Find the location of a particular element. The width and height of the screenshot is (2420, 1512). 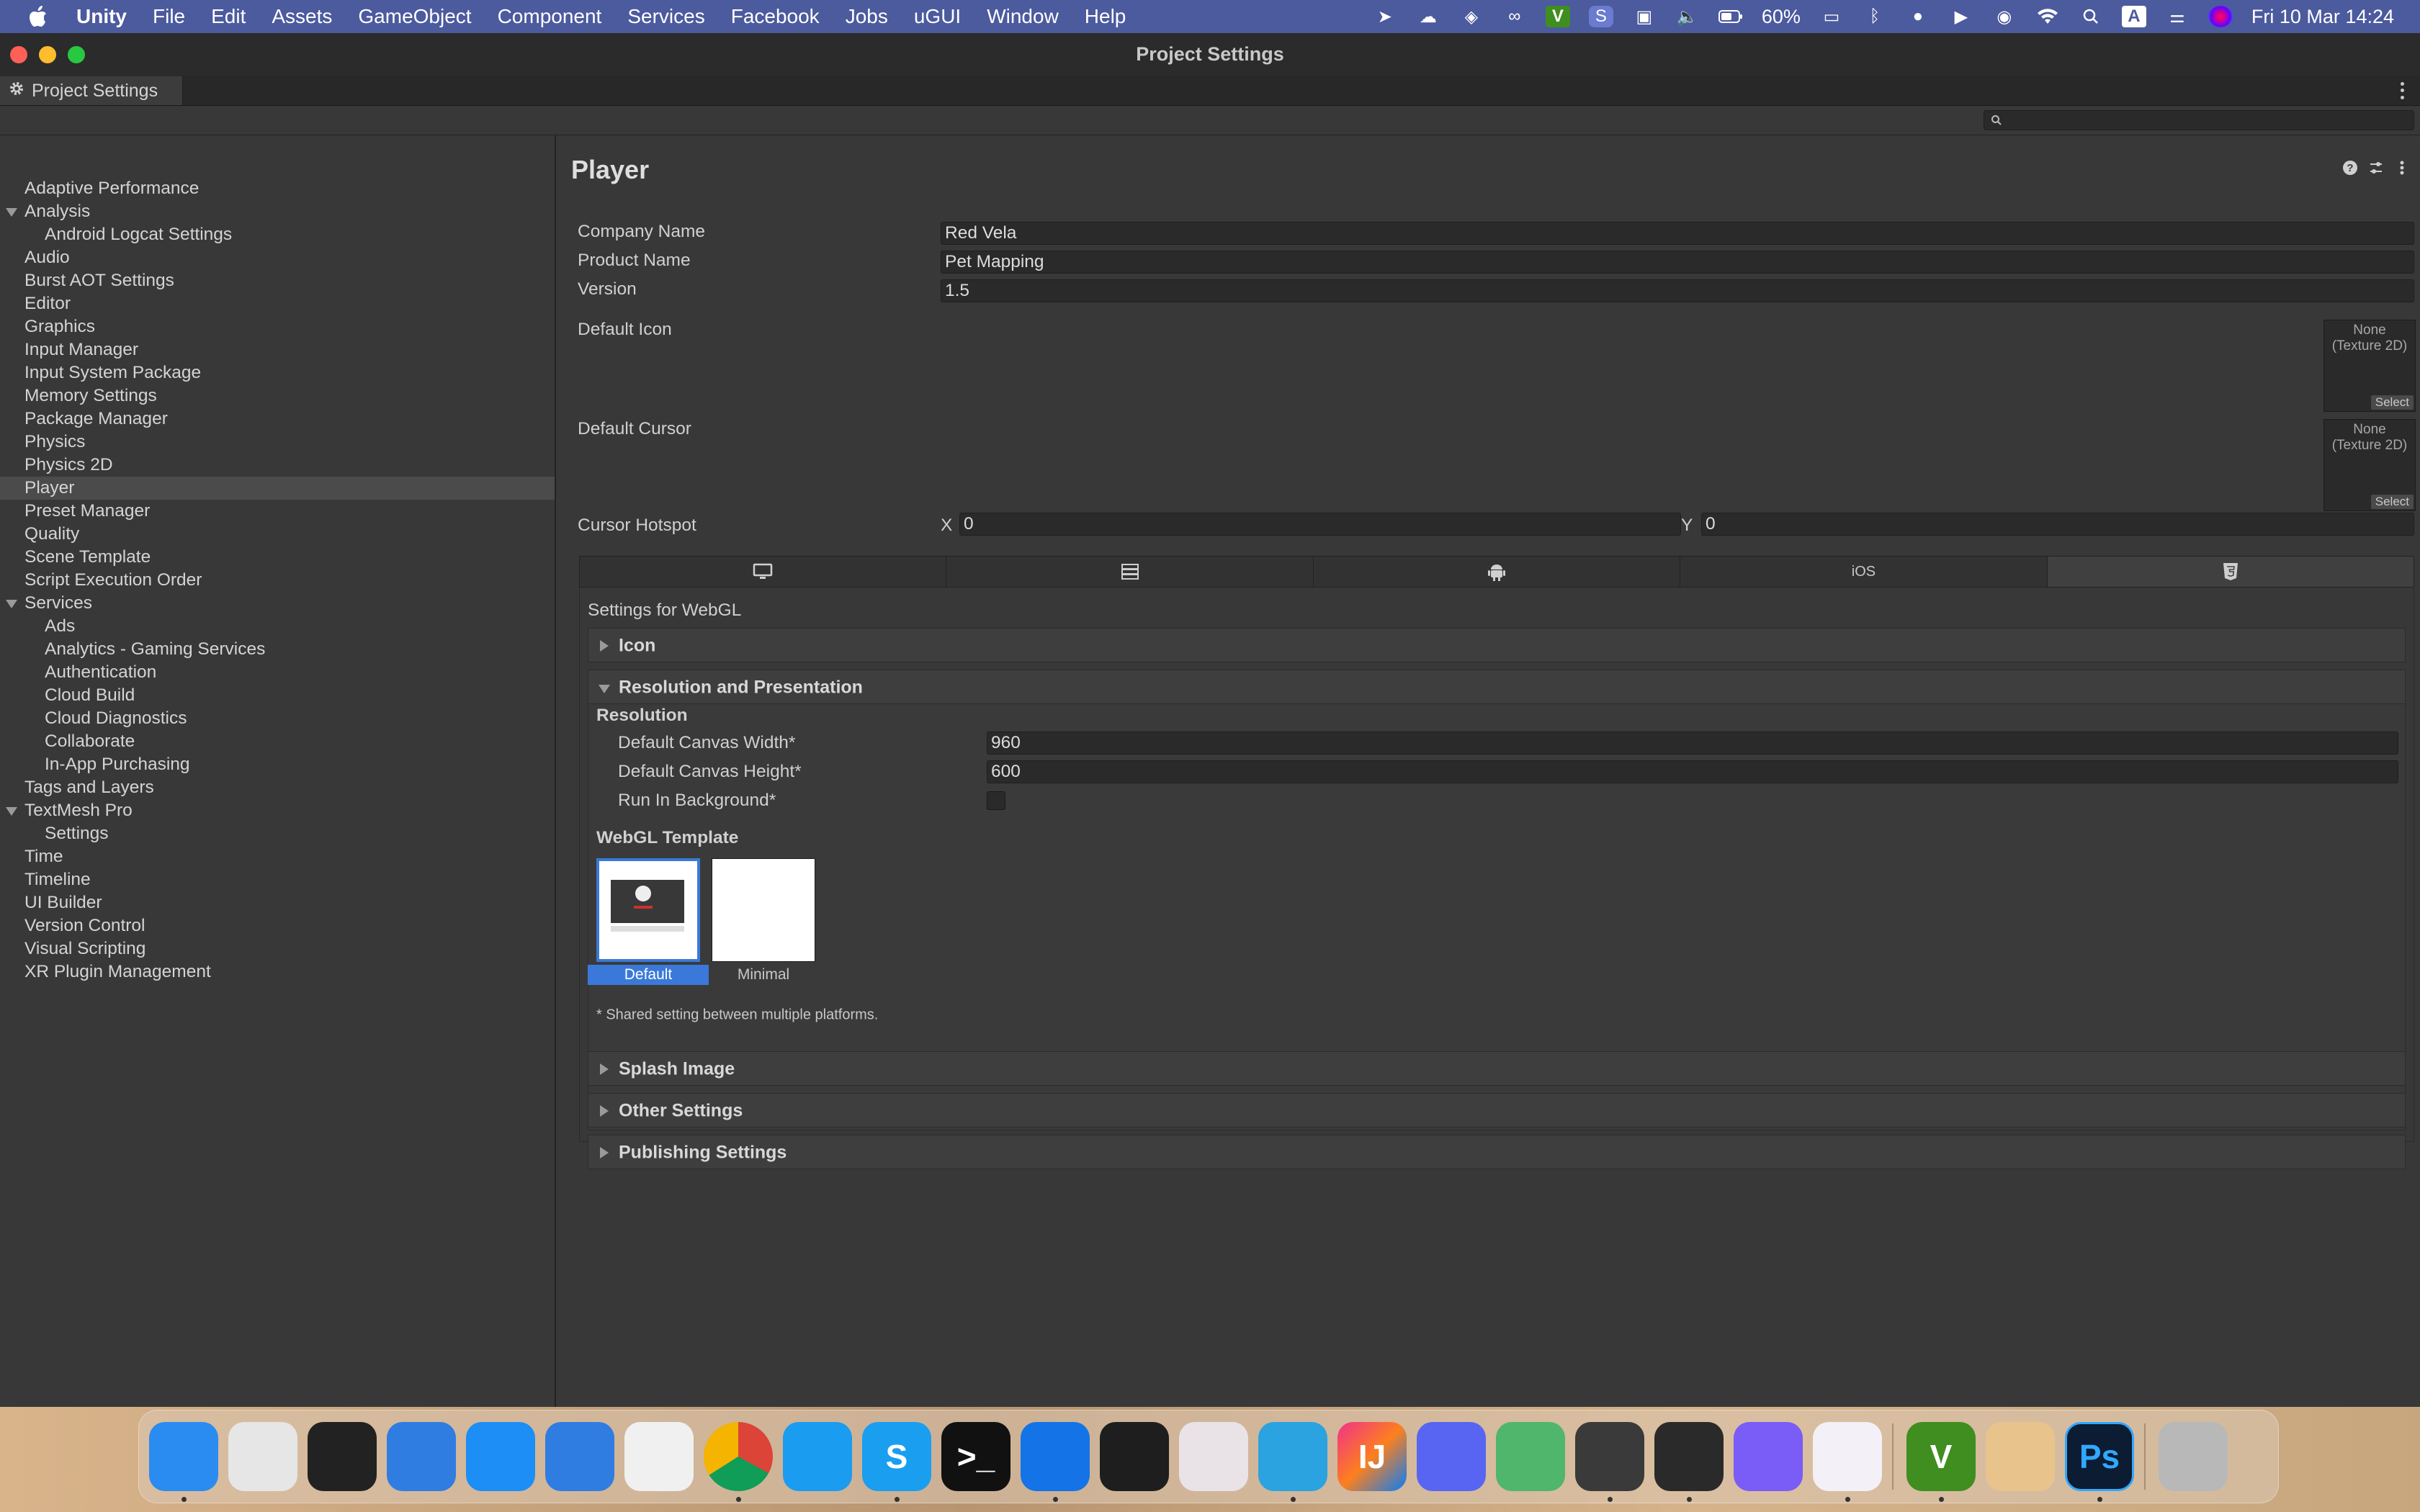

dock-xcode-beta-icon is located at coordinates (579, 1456).